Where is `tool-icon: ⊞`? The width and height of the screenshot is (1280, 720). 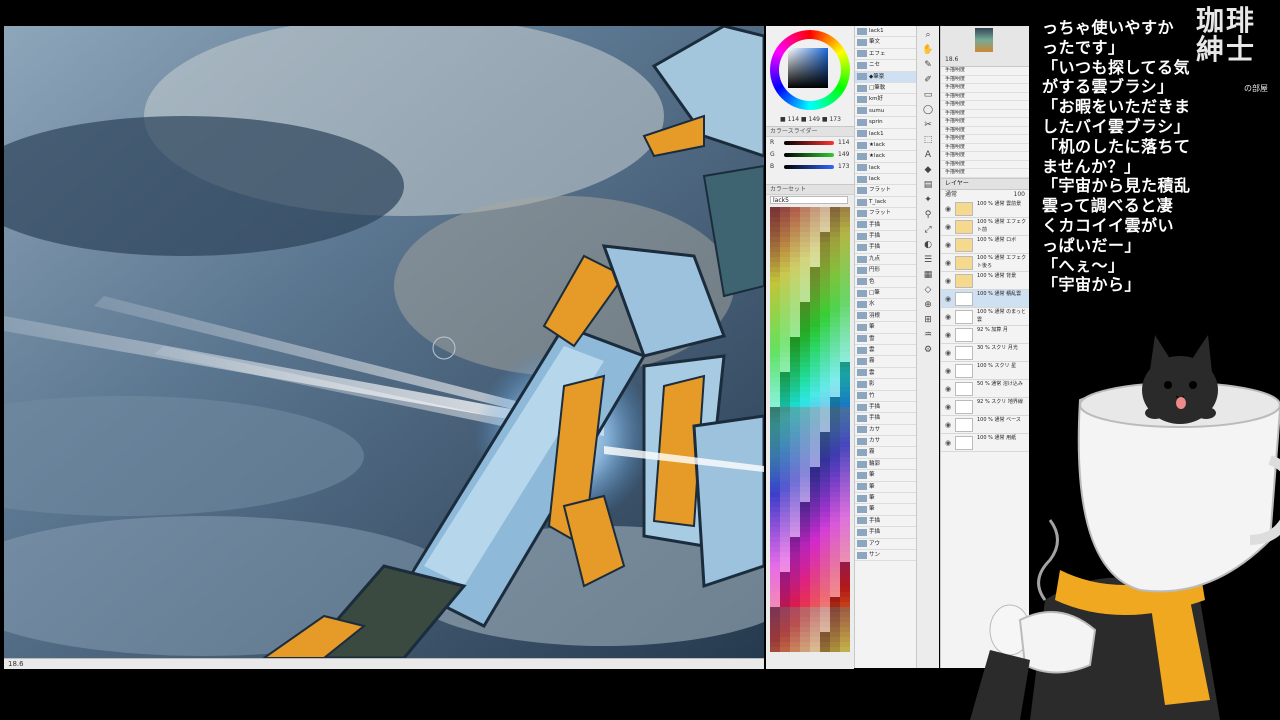
tool-icon: ⊞ is located at coordinates (928, 320).